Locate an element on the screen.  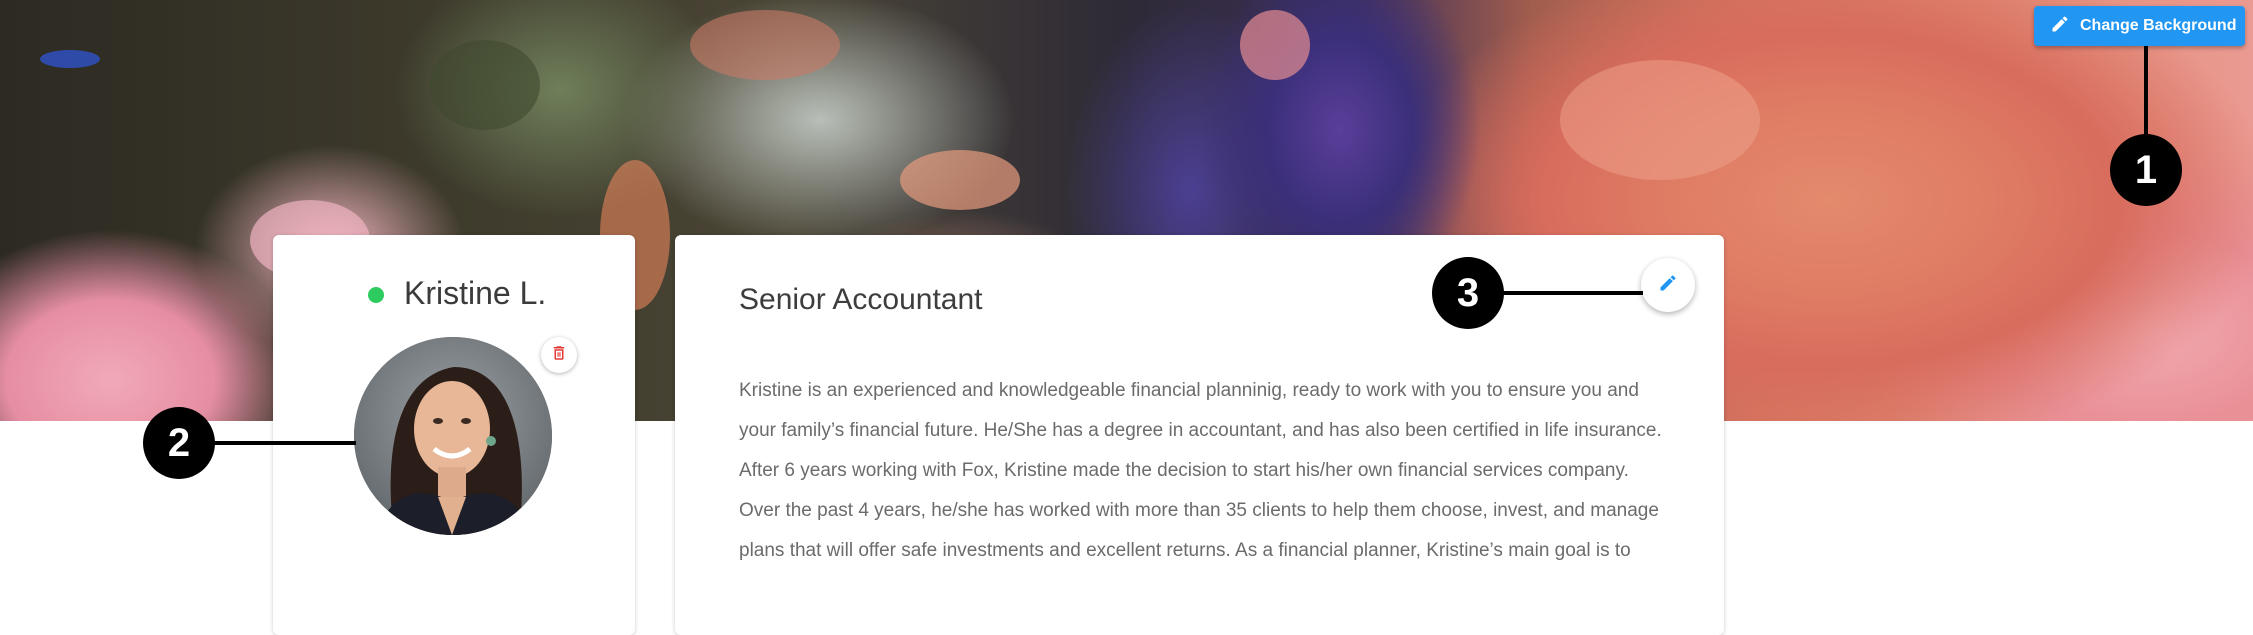
edit-bio-button is located at coordinates (1668, 285).